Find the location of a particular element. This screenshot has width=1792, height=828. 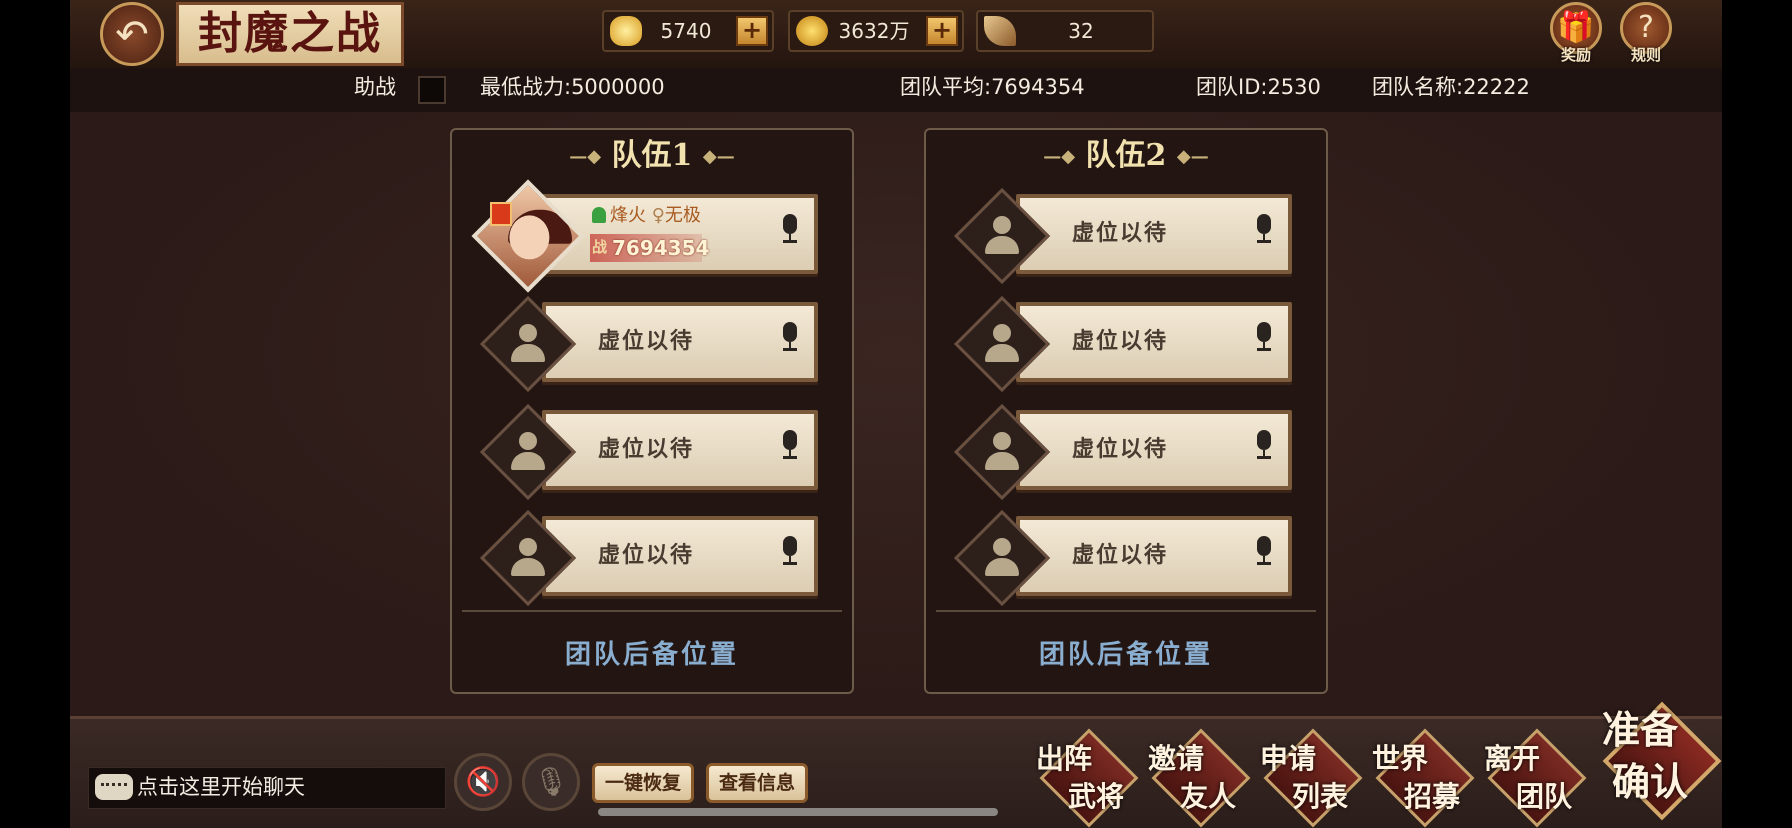

team-id: 团队ID:2530 is located at coordinates (1258, 87).